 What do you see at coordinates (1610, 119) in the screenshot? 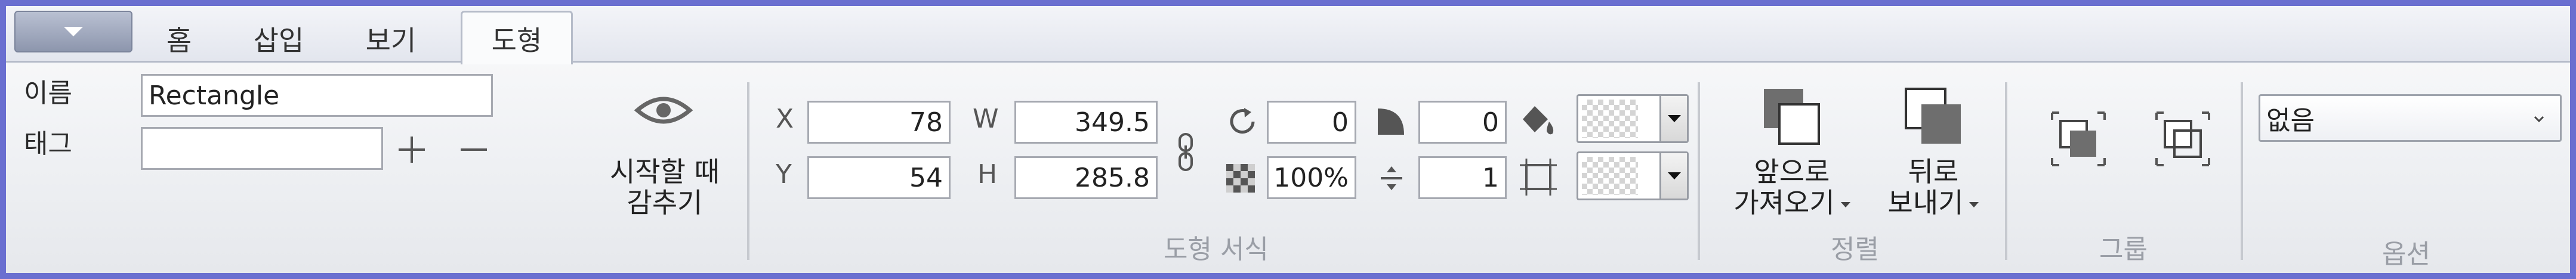
I see `fill-swatch` at bounding box center [1610, 119].